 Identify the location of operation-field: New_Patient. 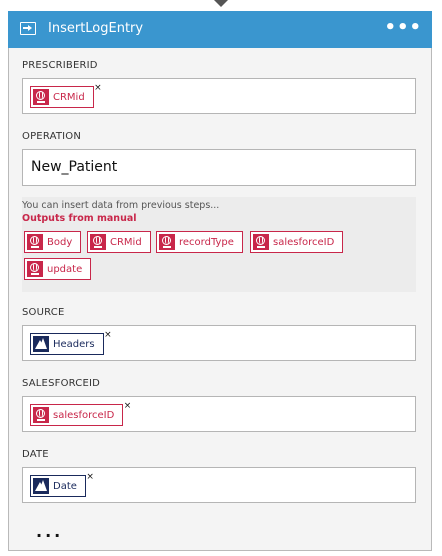
(219, 167).